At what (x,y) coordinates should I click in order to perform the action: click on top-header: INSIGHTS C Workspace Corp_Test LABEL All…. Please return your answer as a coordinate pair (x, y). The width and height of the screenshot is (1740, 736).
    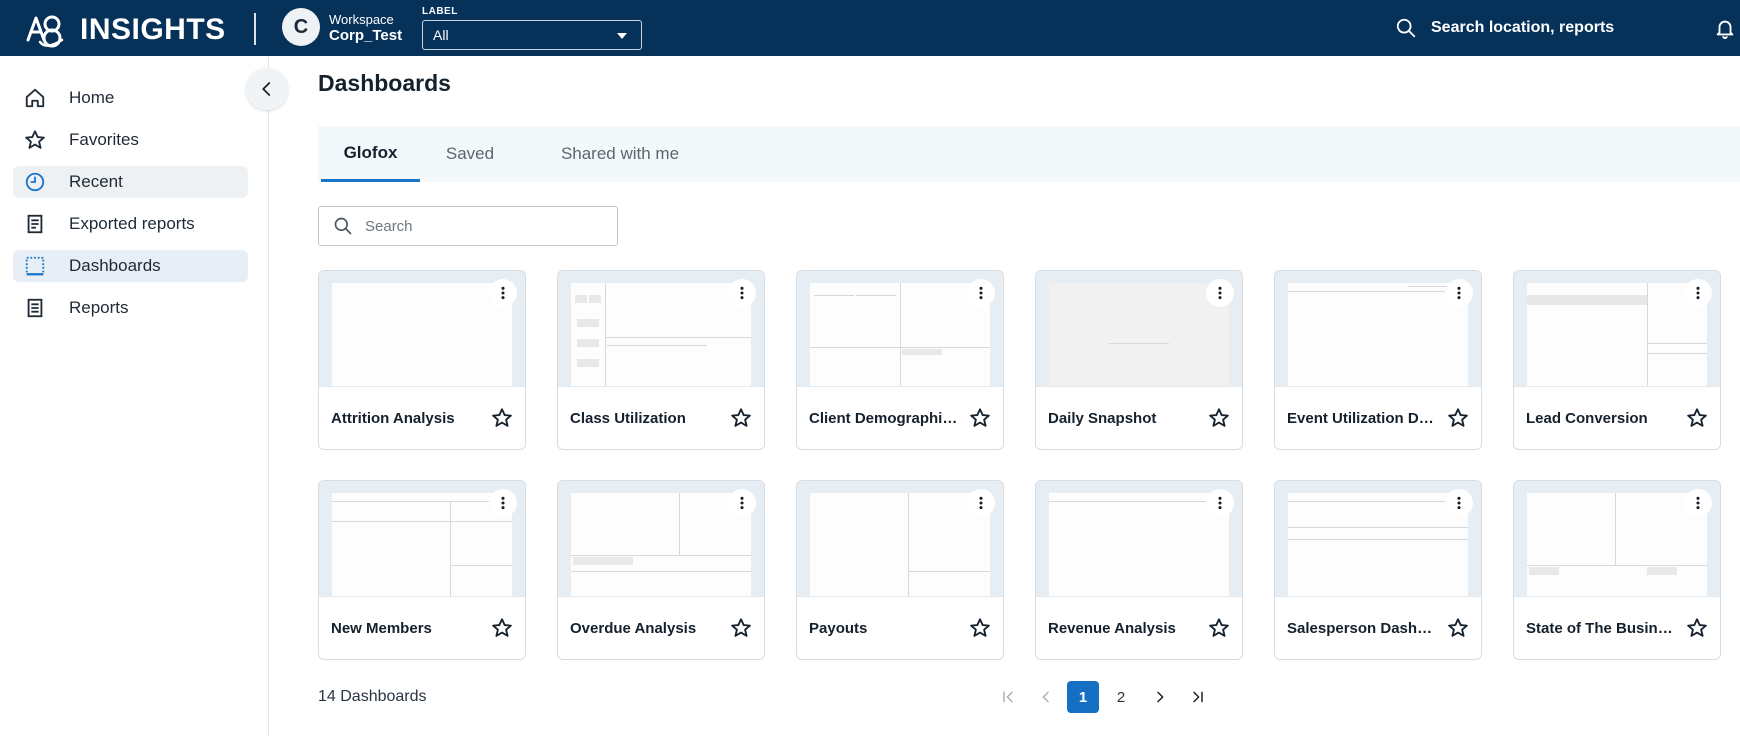
    Looking at the image, I should click on (870, 28).